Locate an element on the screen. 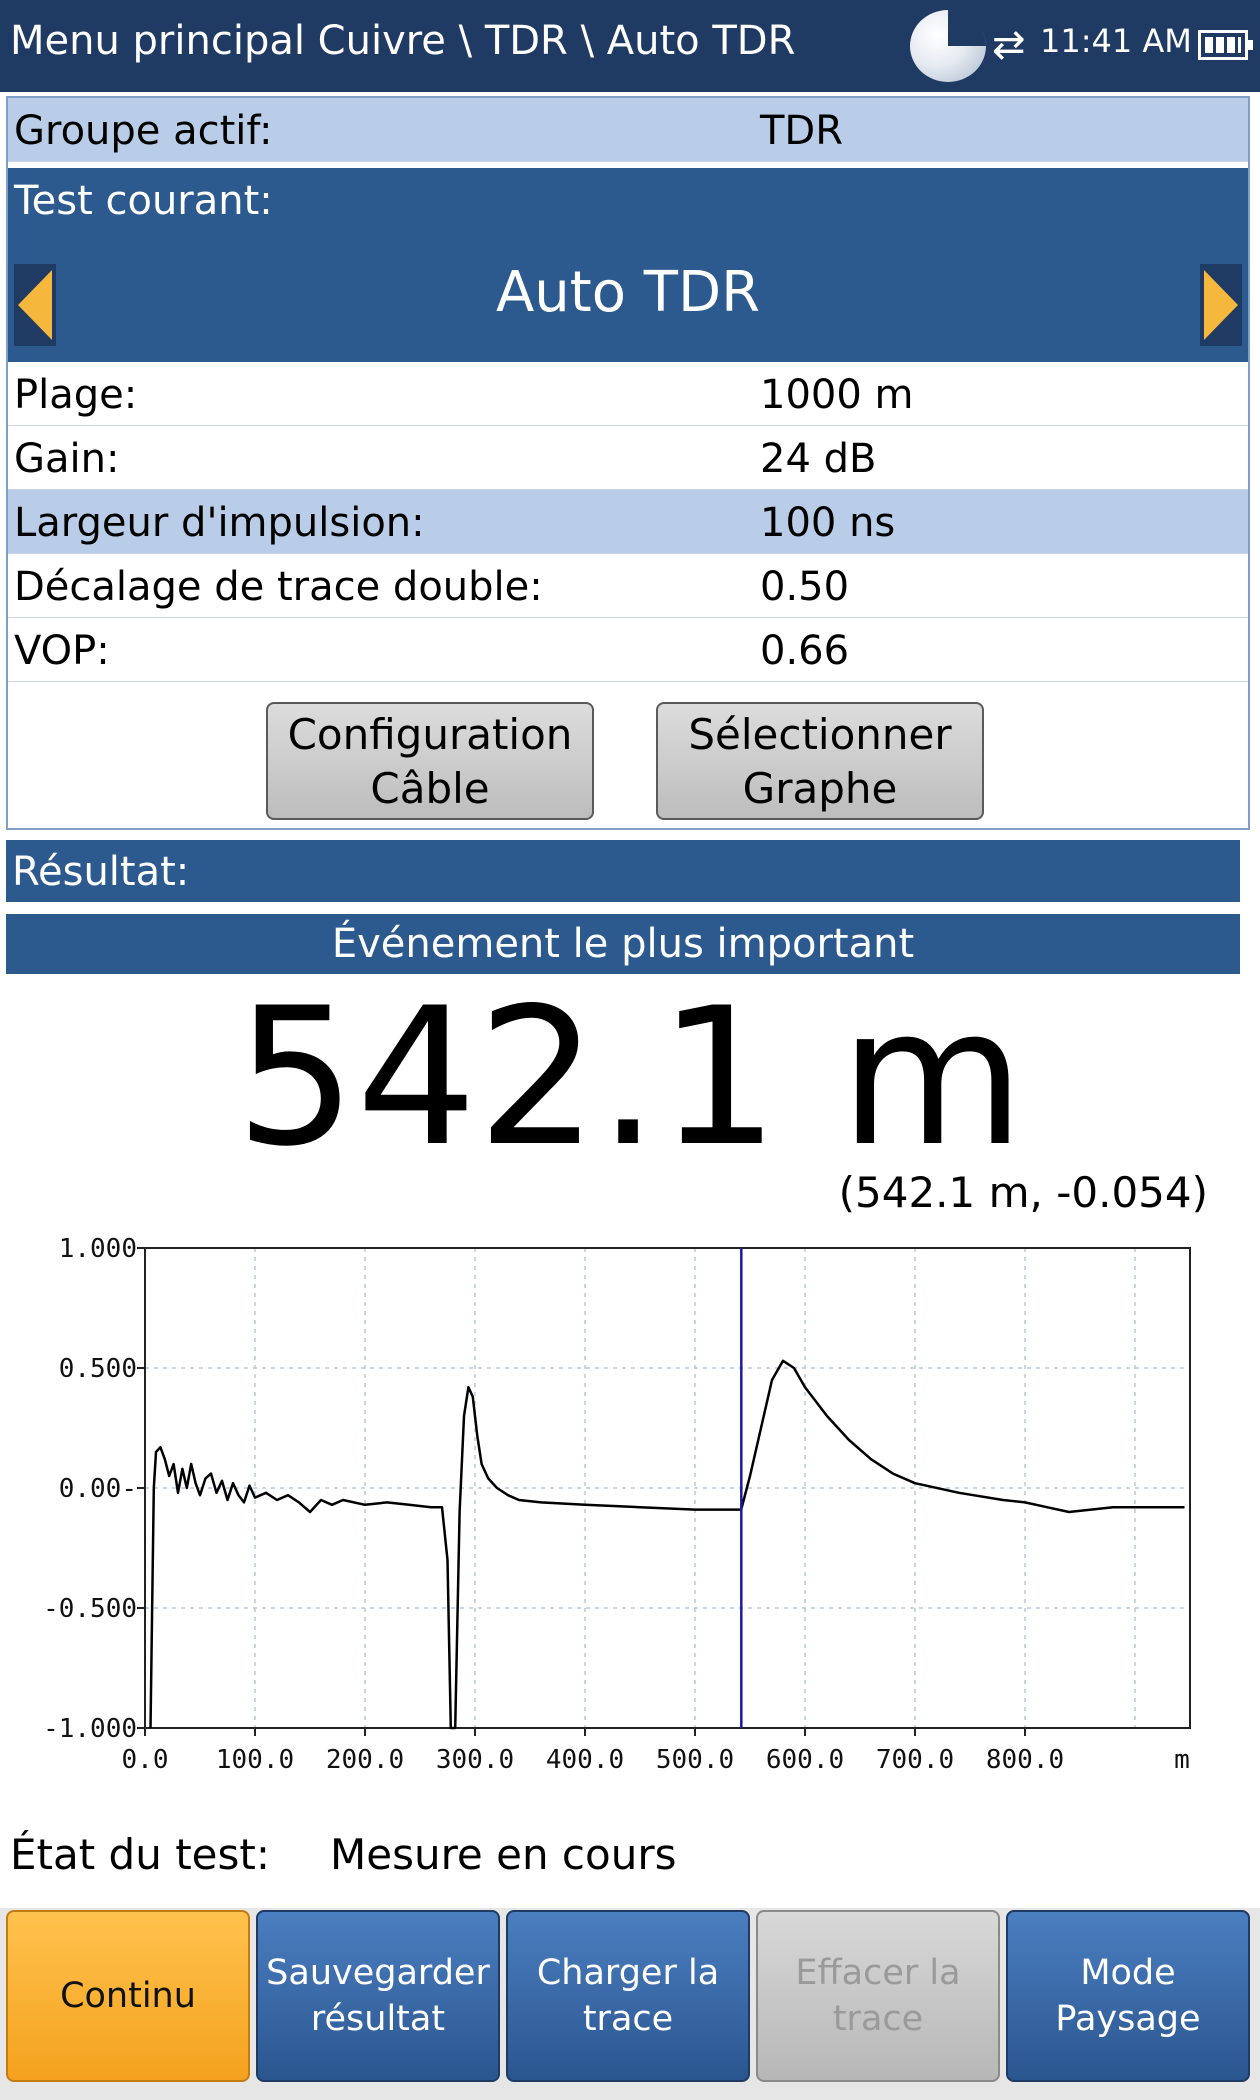  save-result-line2: résultat is located at coordinates (378, 2019).